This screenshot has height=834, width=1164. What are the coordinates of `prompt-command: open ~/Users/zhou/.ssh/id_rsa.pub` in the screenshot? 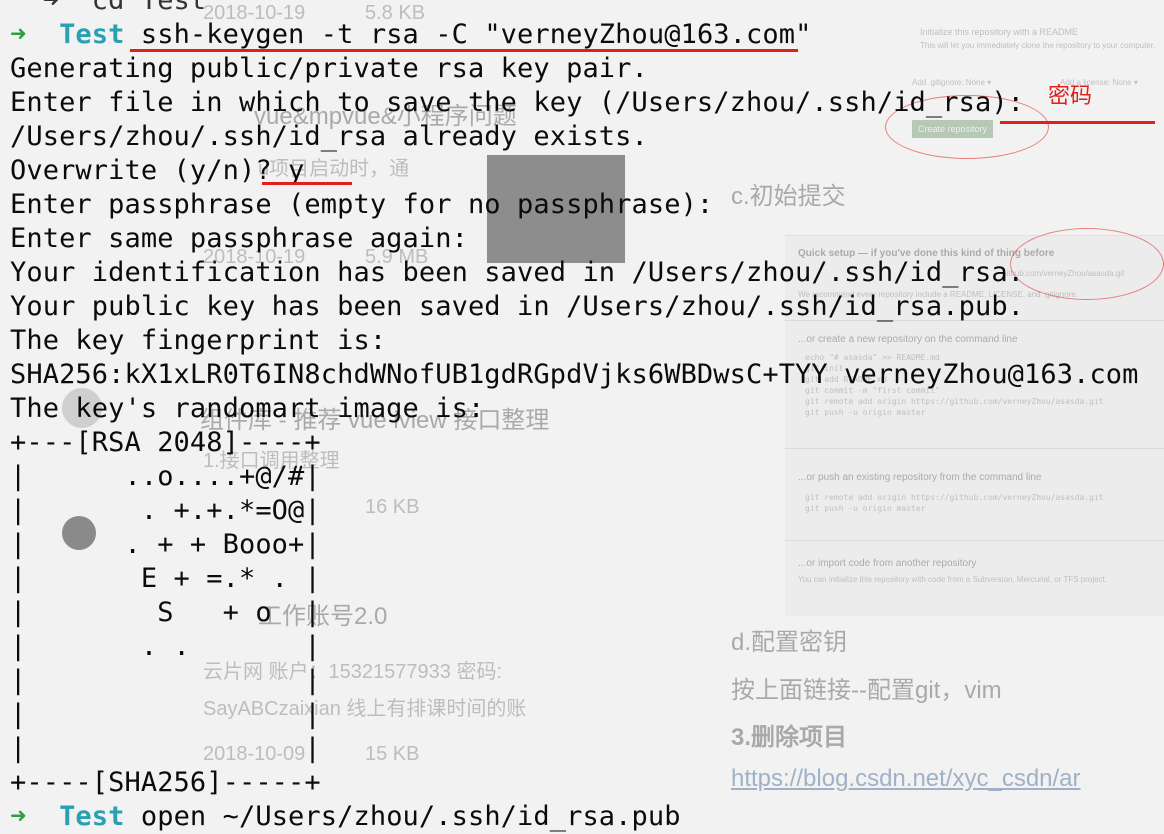 It's located at (410, 816).